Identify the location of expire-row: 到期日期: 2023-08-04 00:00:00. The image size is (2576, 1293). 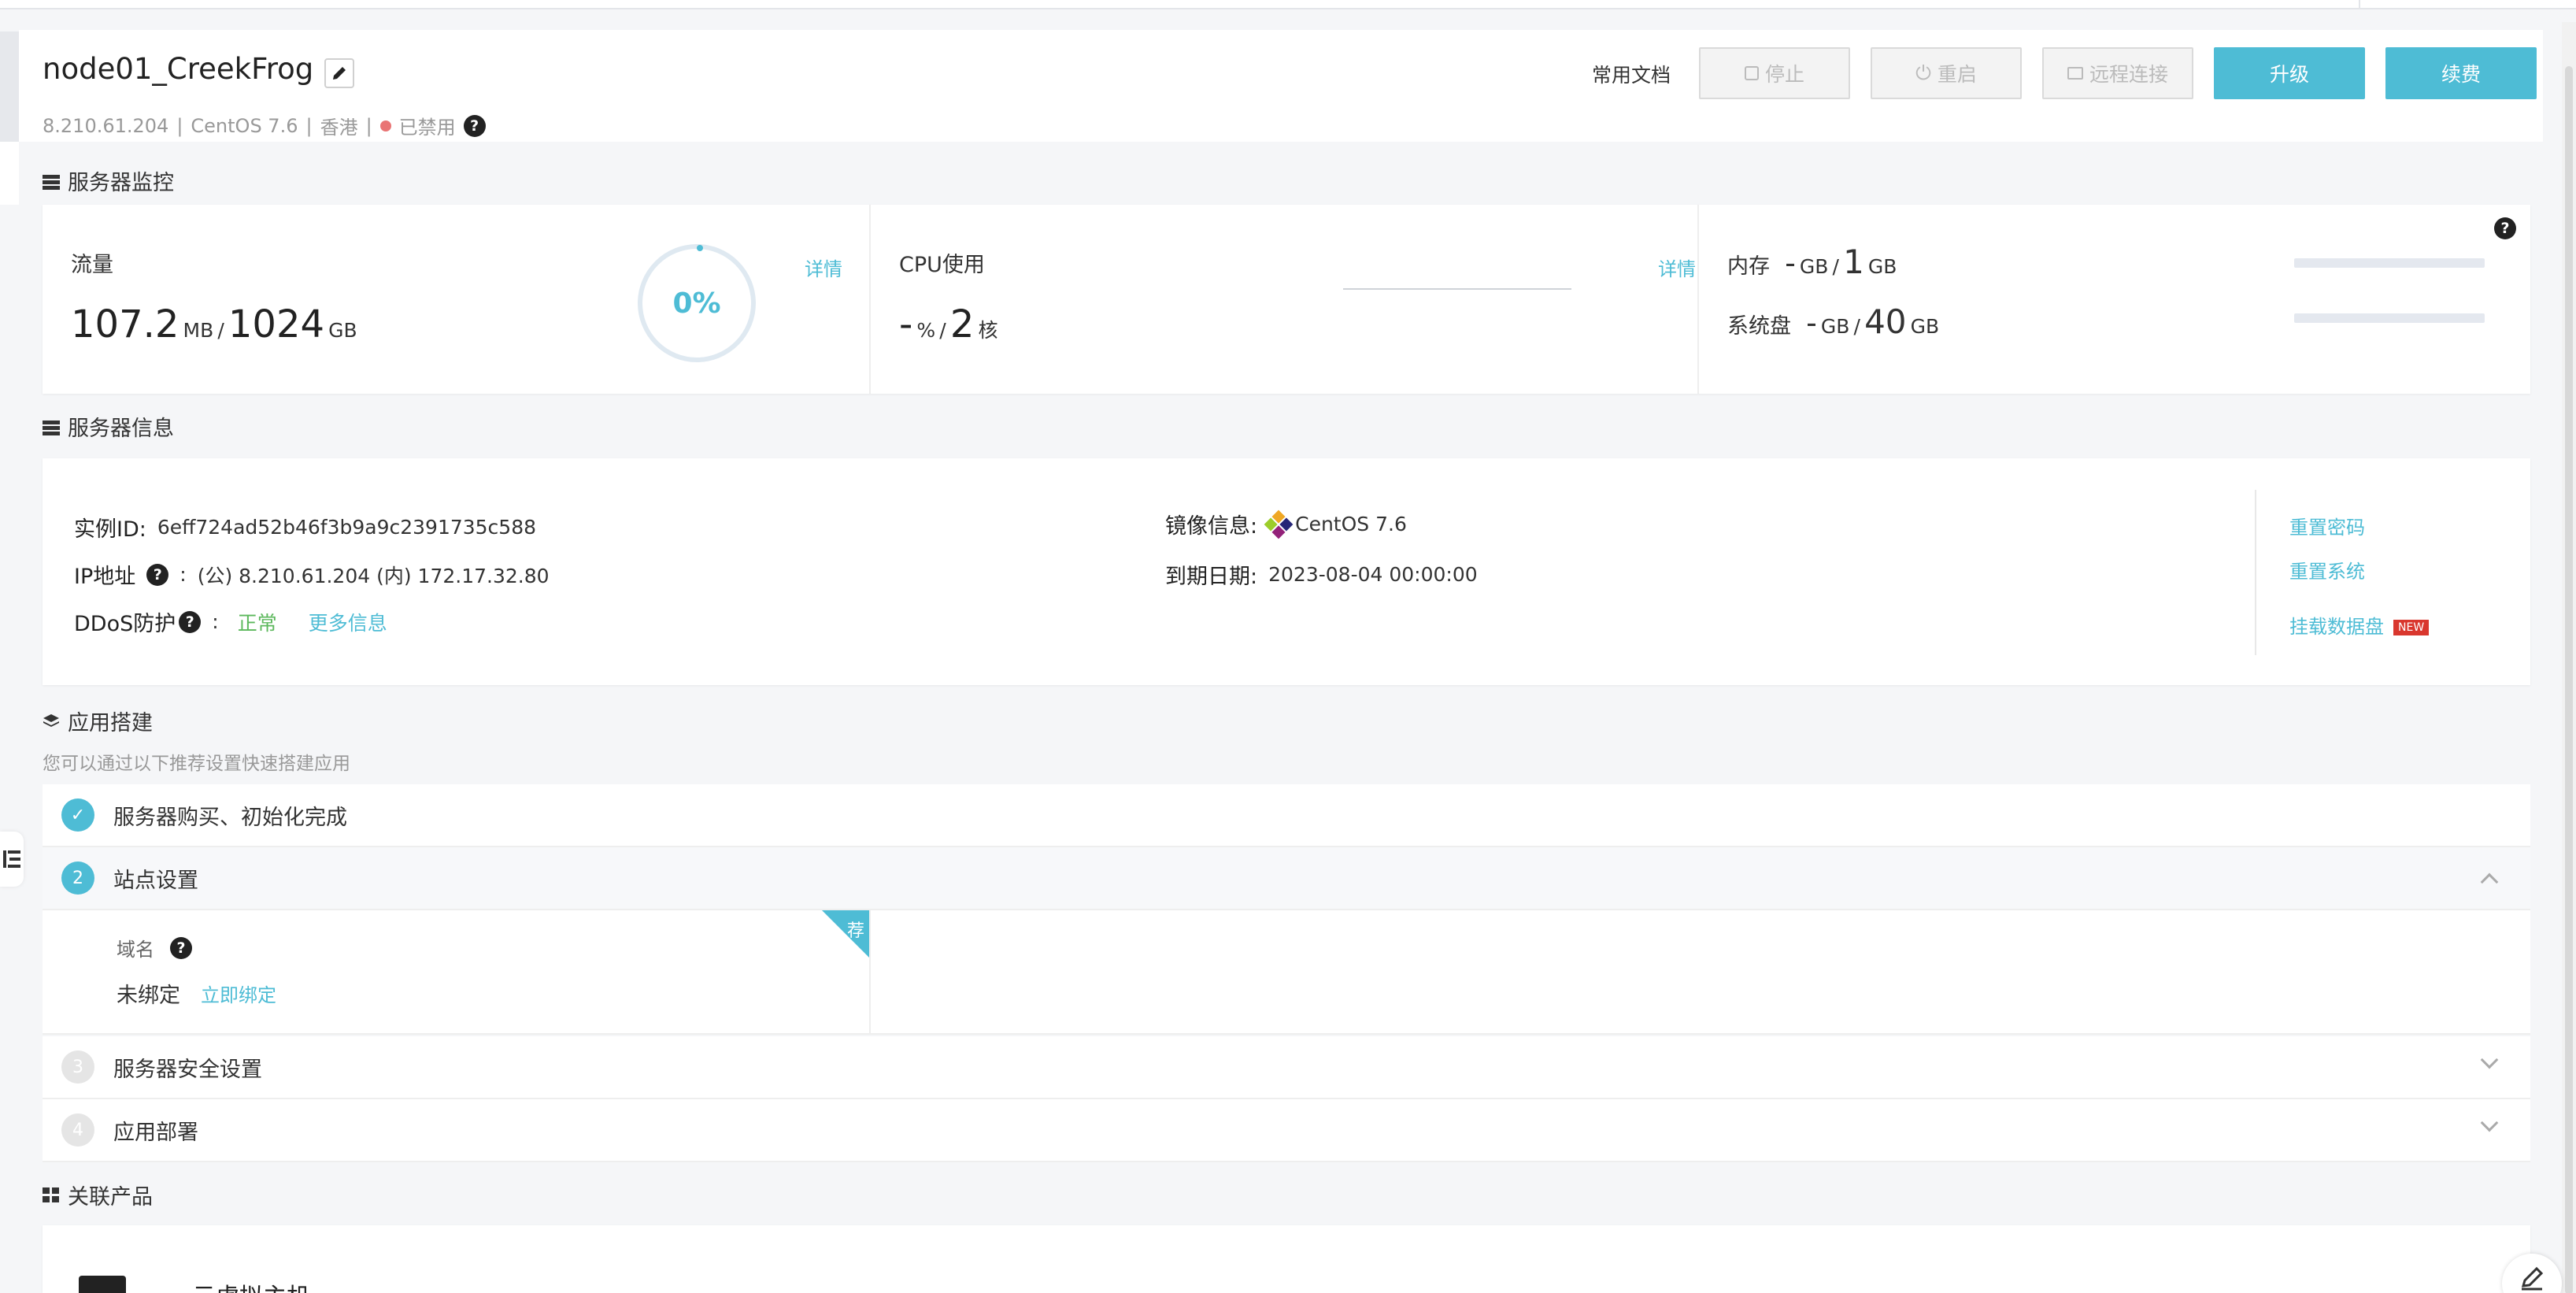
(1321, 575).